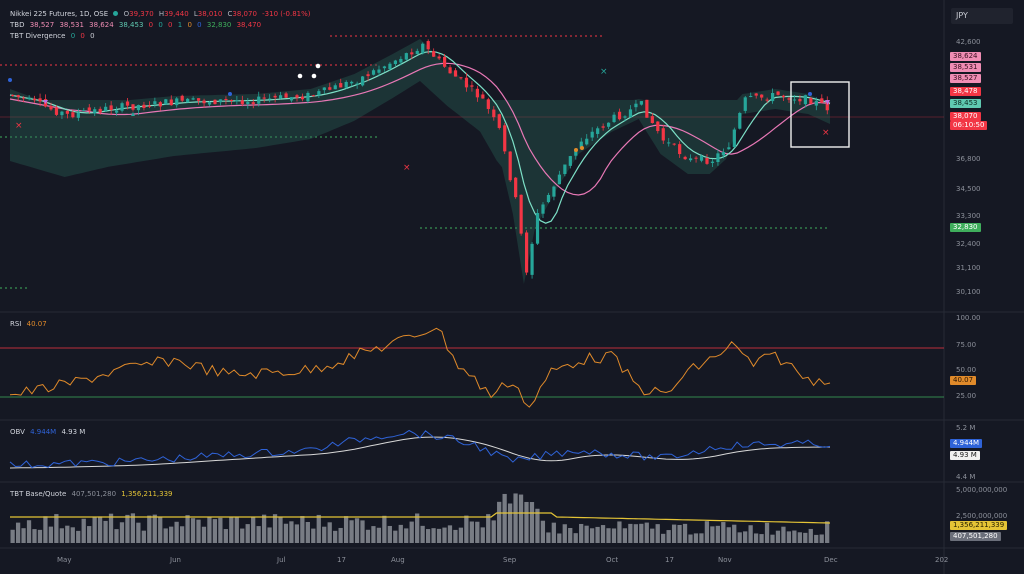 The image size is (1024, 574). Describe the element at coordinates (54, 36) in the screenshot. I see `tbt-divergence-legend: TBT Divergence 0 0 0` at that location.